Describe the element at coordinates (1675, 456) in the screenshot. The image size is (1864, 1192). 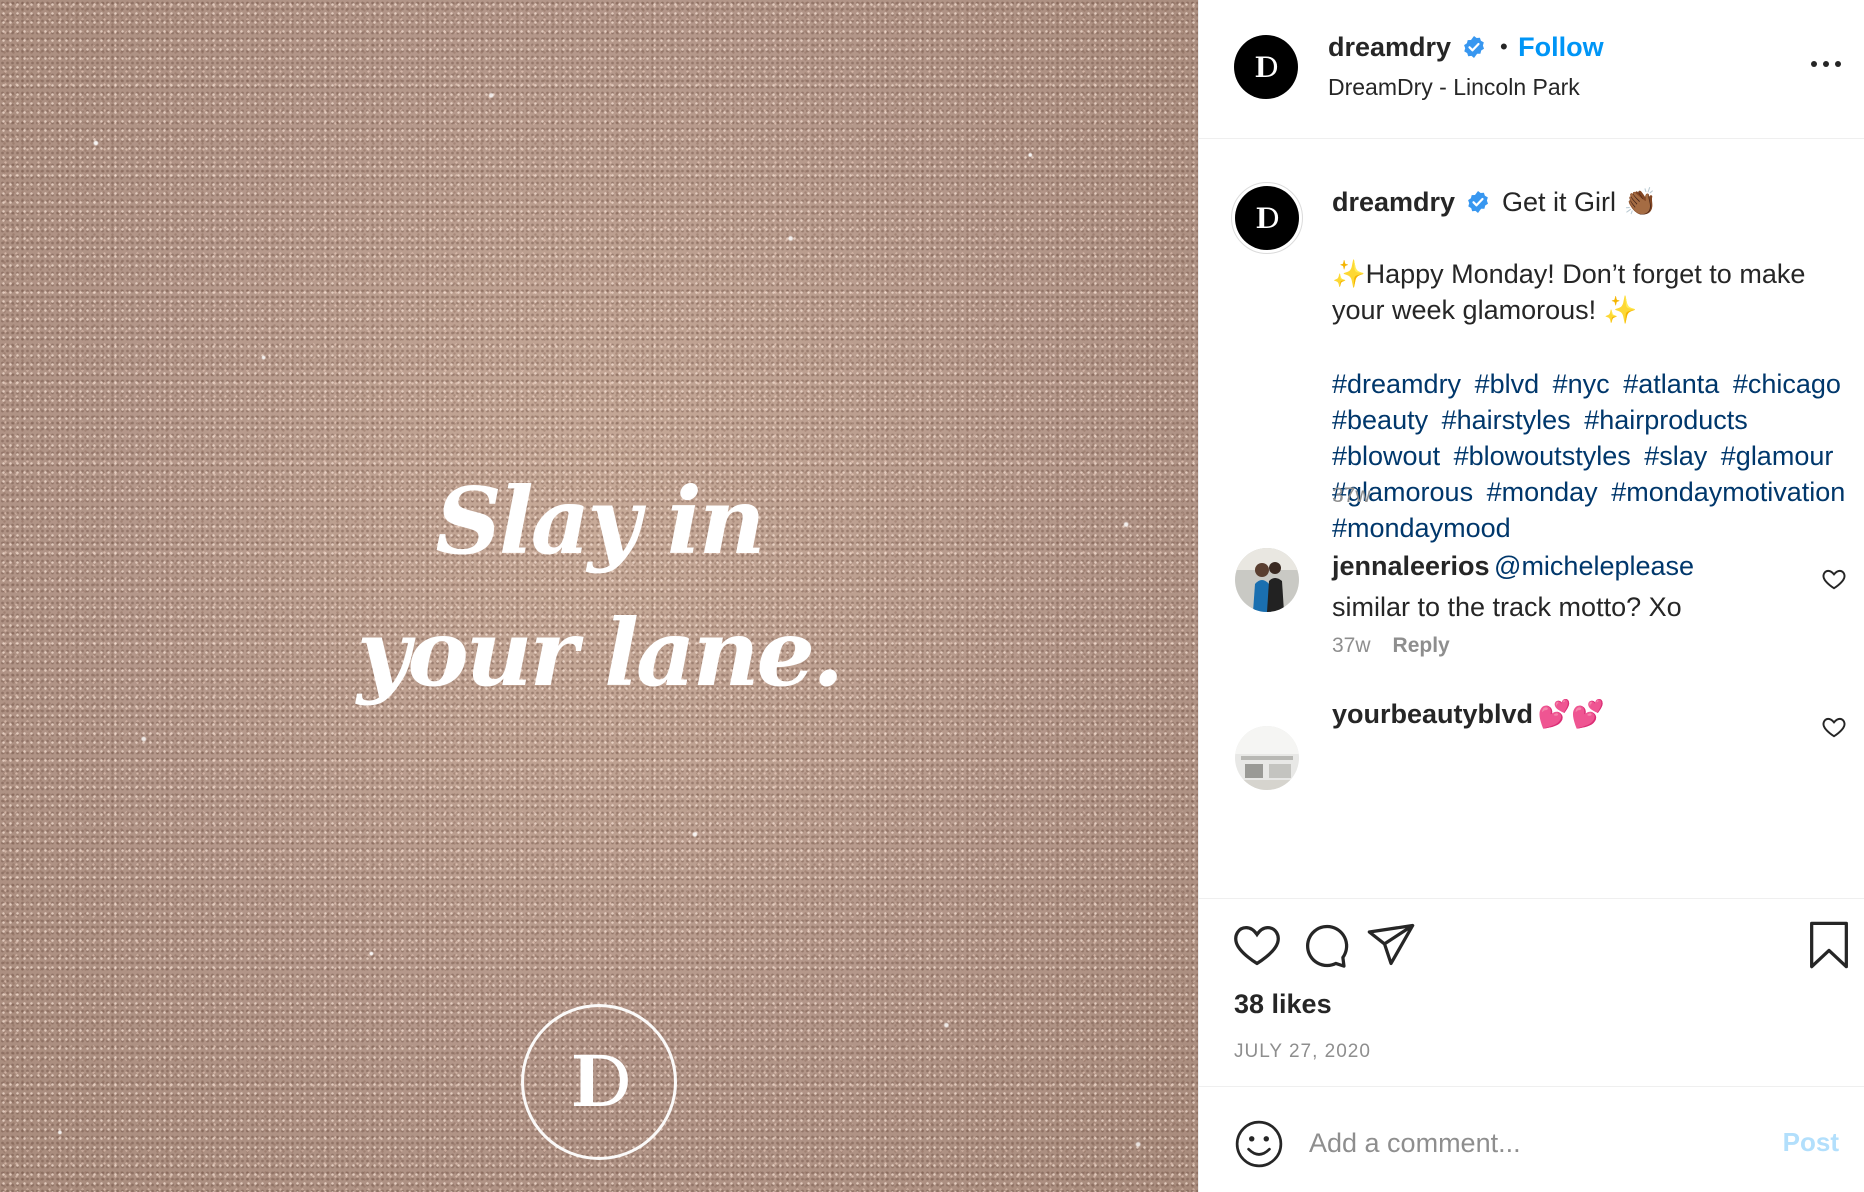
I see `hashtag-link: #slay` at that location.